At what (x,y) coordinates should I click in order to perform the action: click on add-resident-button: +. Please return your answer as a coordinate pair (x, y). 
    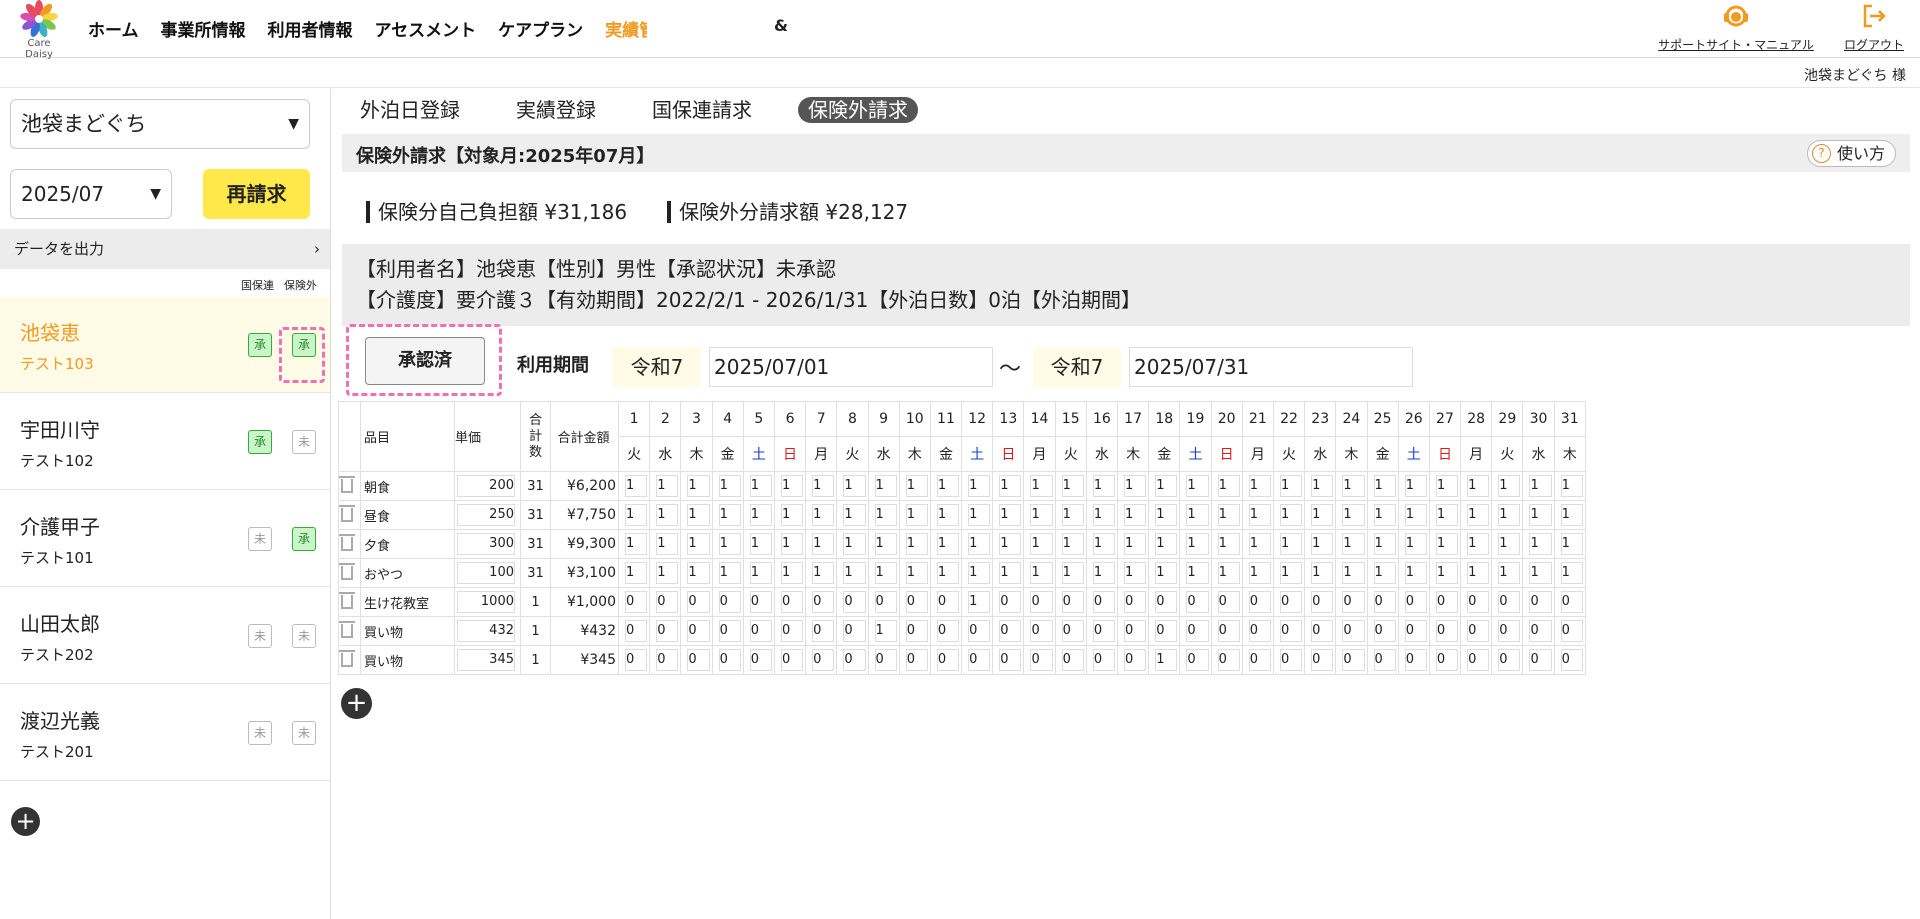
    Looking at the image, I should click on (25, 821).